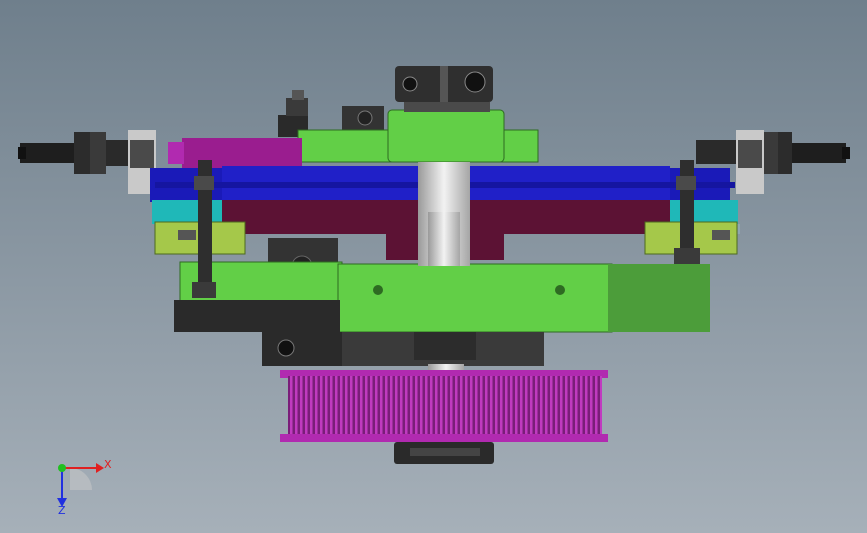 Image resolution: width=867 pixels, height=533 pixels. Describe the element at coordinates (235, 153) in the screenshot. I see `magenta-side-plates` at that location.